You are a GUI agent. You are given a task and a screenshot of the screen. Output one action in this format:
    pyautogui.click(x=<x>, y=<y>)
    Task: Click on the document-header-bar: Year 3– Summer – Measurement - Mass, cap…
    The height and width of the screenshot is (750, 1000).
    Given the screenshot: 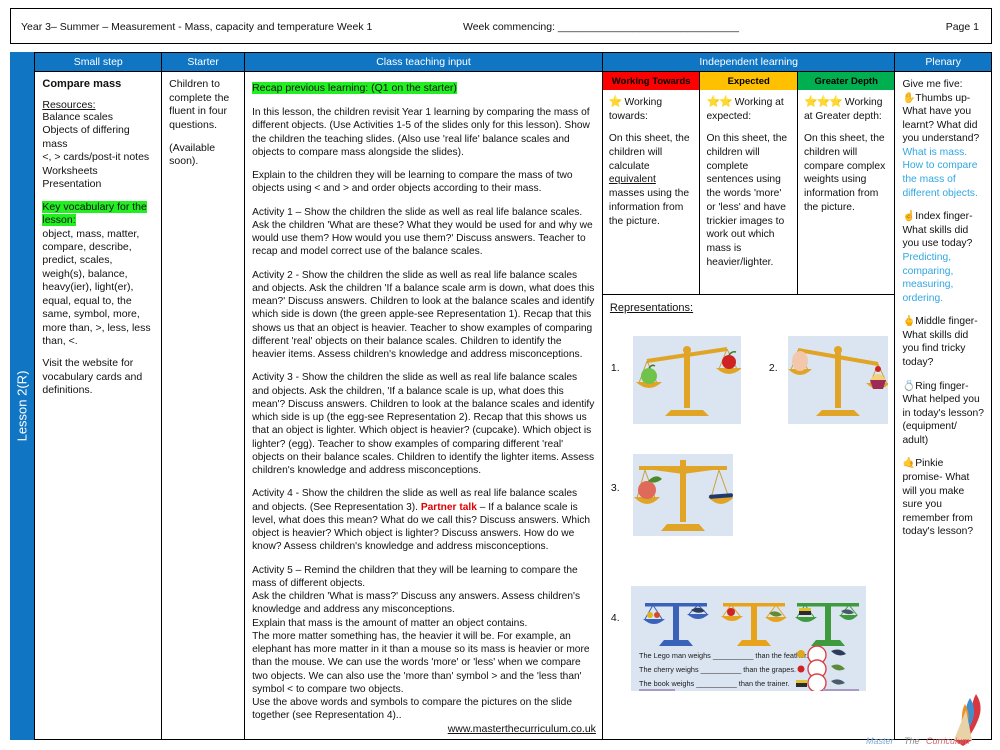 What is the action you would take?
    pyautogui.click(x=501, y=26)
    